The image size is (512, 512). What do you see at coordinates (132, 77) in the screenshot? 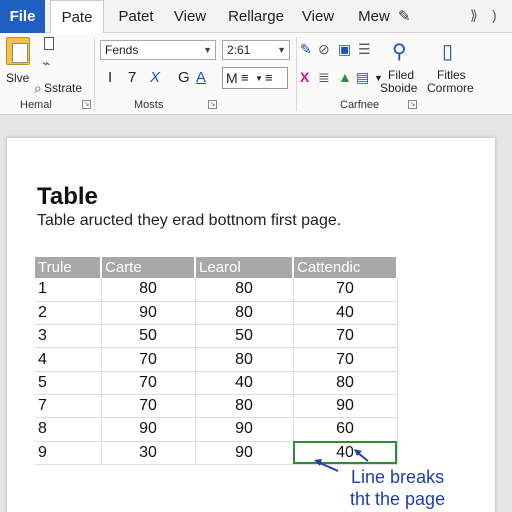
I see `italic-button: 7` at bounding box center [132, 77].